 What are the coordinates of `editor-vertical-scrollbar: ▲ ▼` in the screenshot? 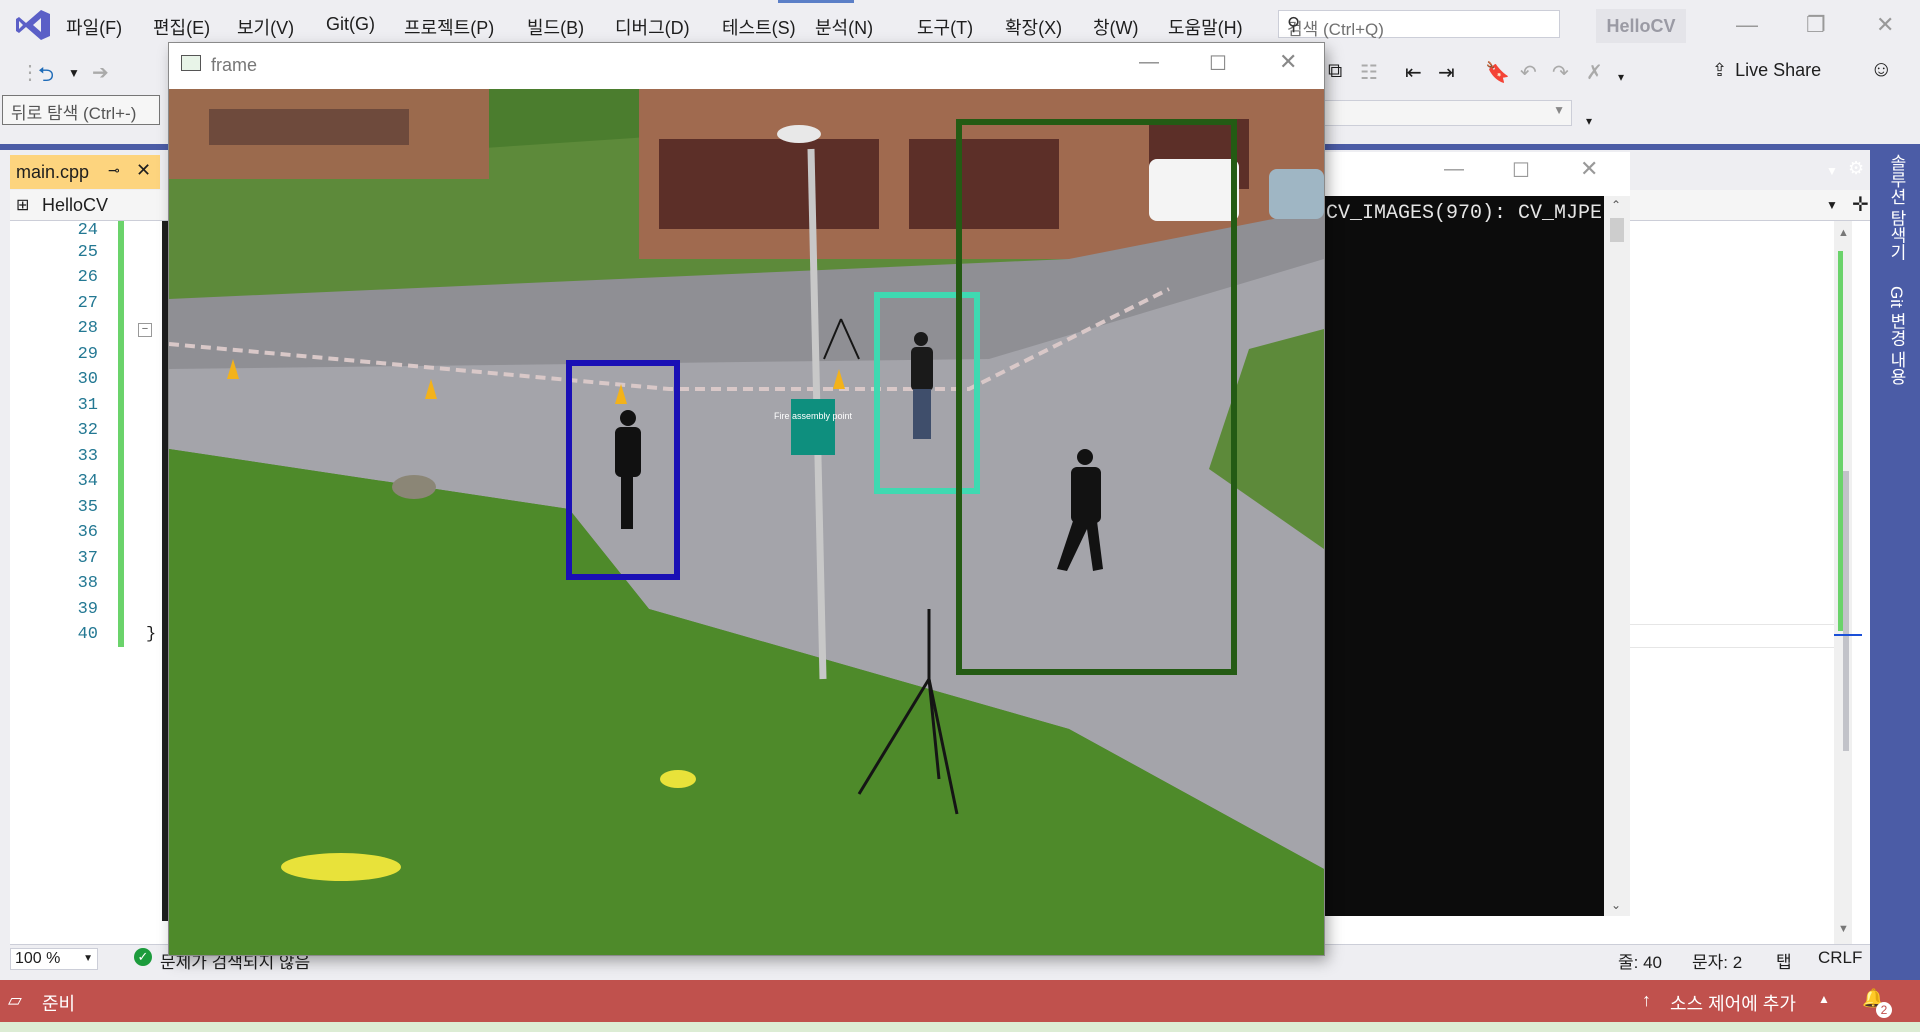 It's located at (1848, 582).